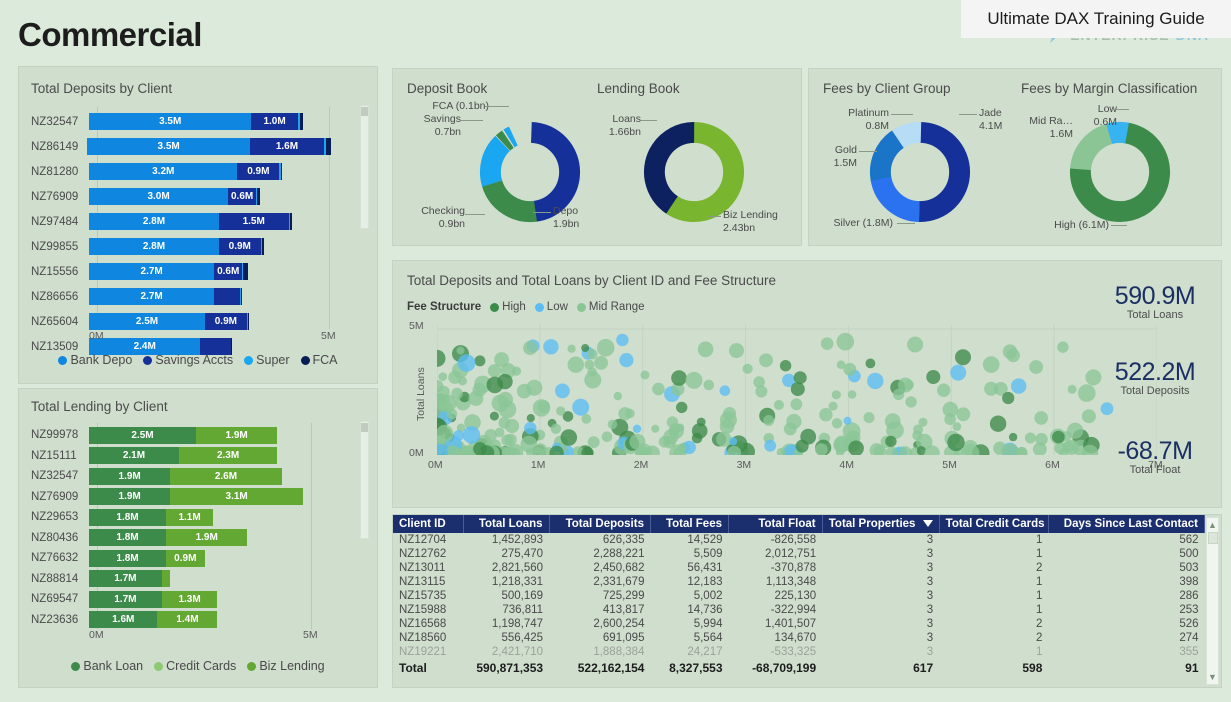 The width and height of the screenshot is (1231, 702). I want to click on bar-row: NZ69547 1.7M 1.3M, so click(176, 599).